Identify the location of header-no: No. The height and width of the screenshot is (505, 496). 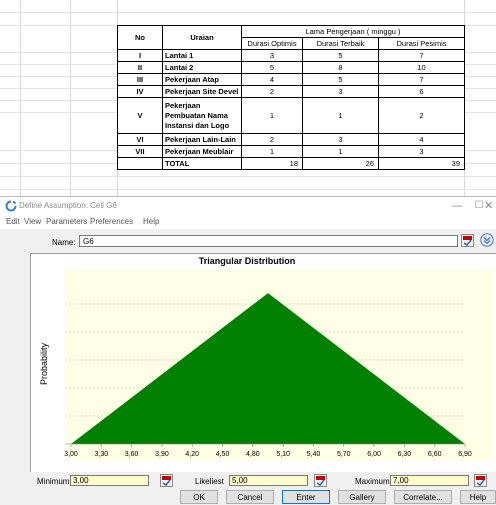
(140, 37).